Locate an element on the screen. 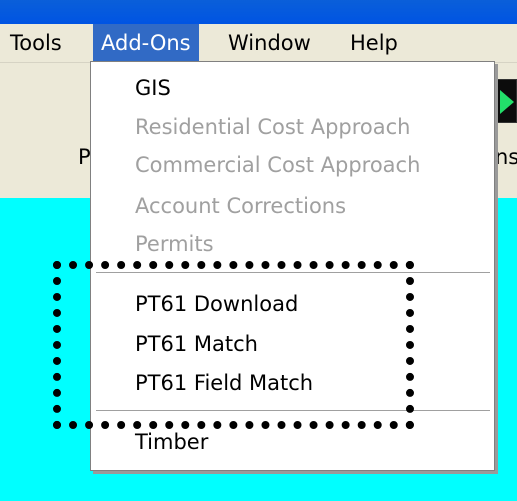 The image size is (517, 501). menu-add-ons: Add-Ons is located at coordinates (146, 43).